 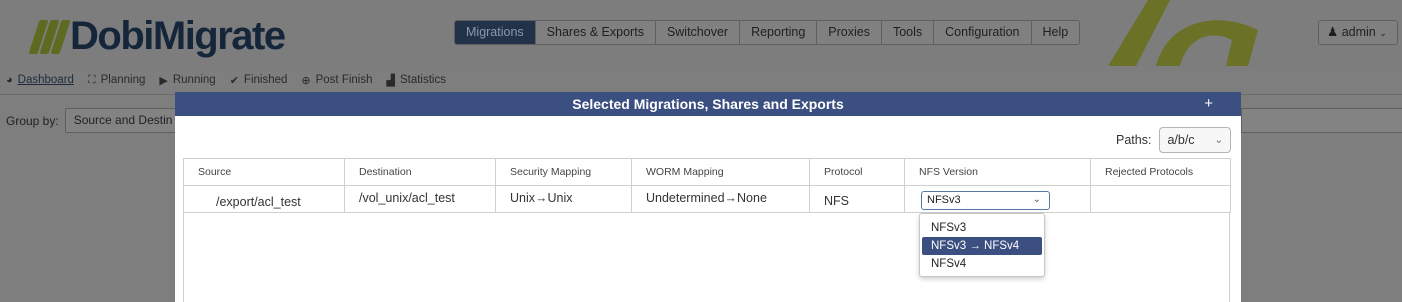 What do you see at coordinates (264, 172) in the screenshot?
I see `column-header-source: Source` at bounding box center [264, 172].